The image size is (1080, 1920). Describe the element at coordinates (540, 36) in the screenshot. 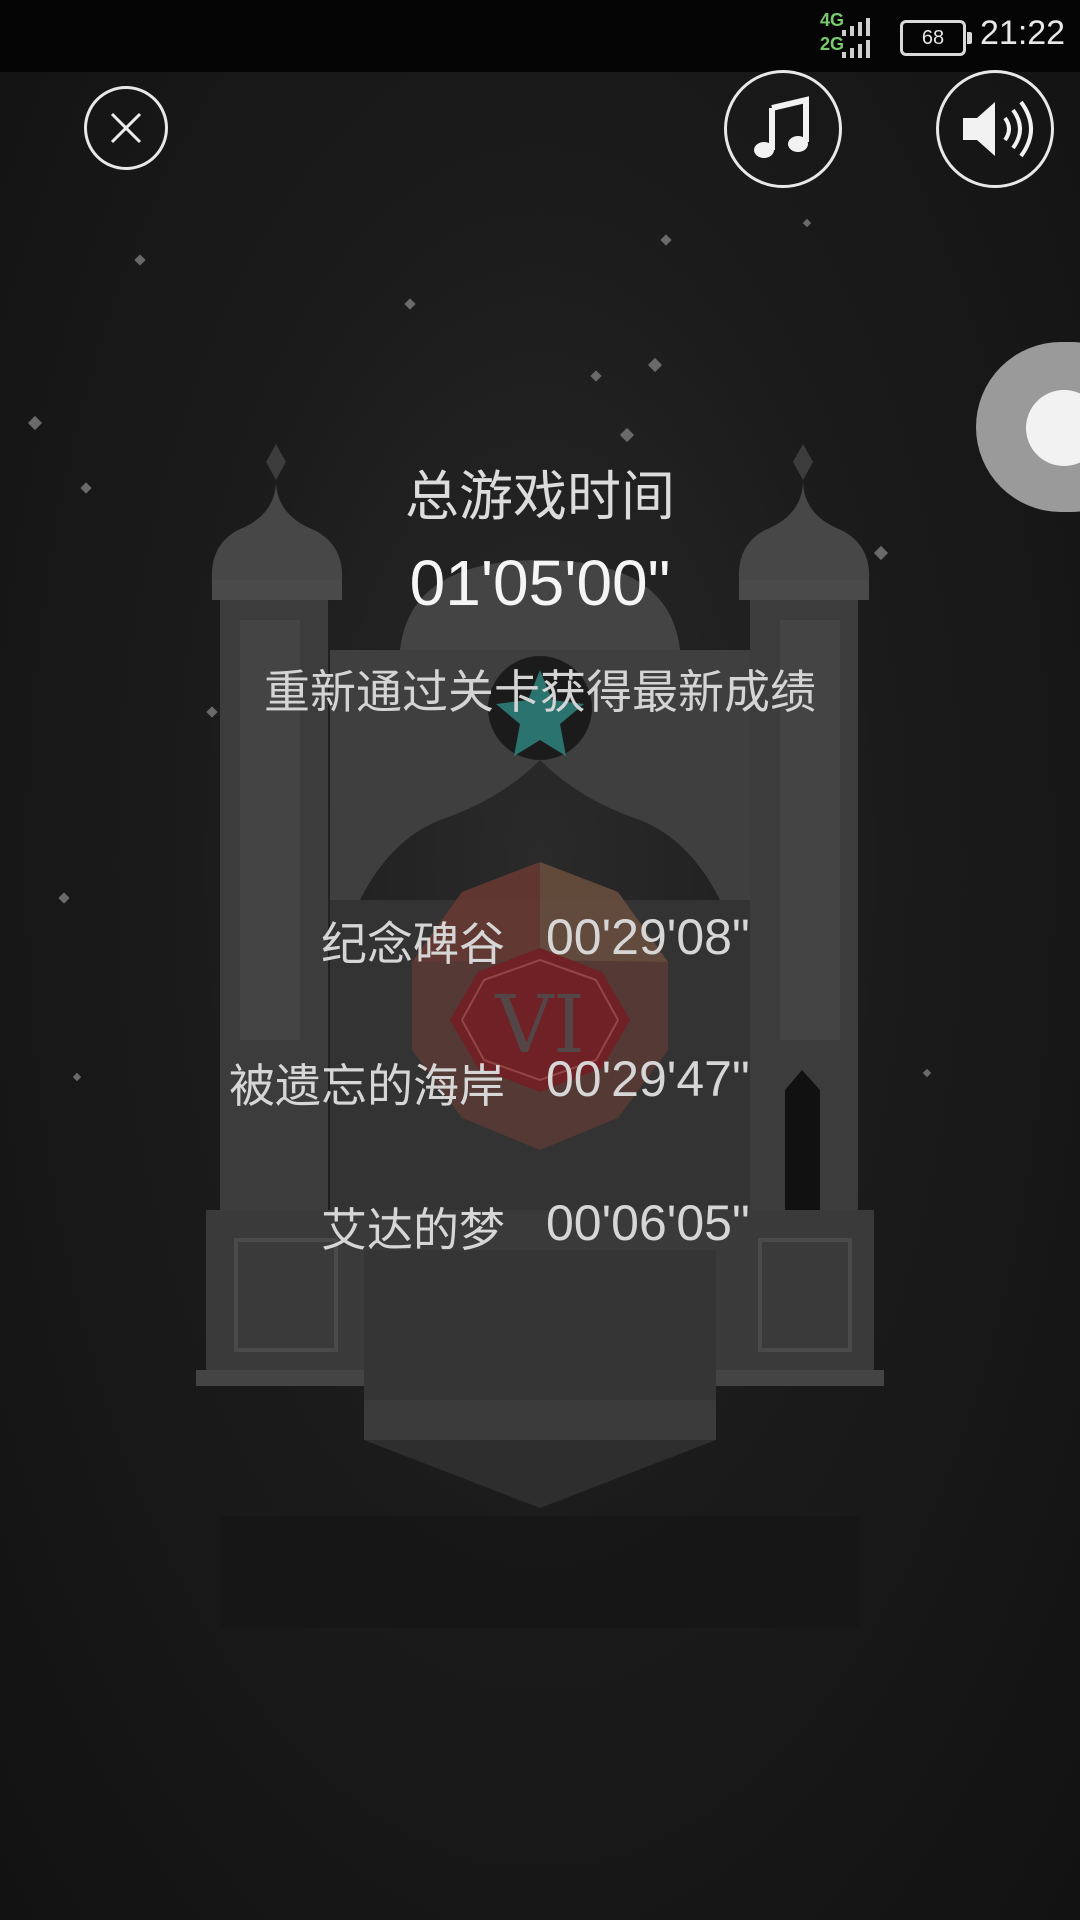

I see `status-bar: 4G 2G 68 21:22` at that location.